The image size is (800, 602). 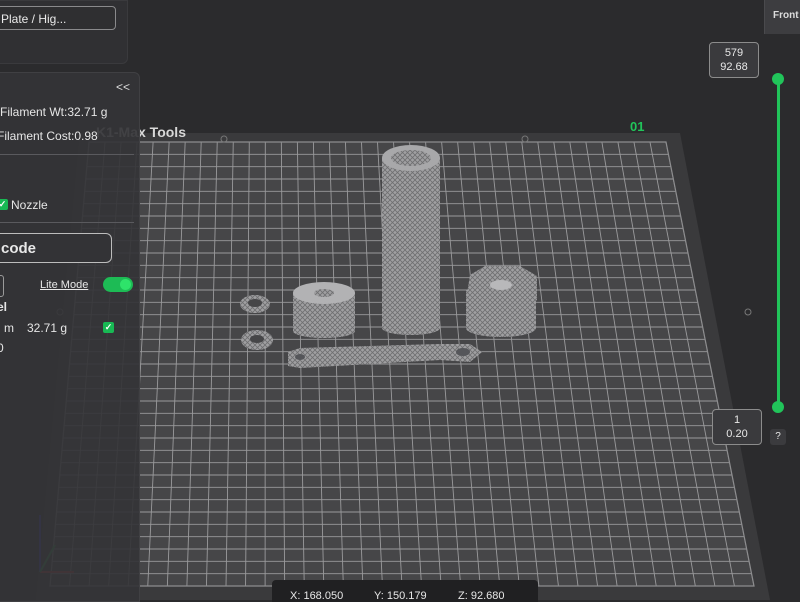 What do you see at coordinates (400, 596) in the screenshot?
I see `coord-y: Y: 150.179` at bounding box center [400, 596].